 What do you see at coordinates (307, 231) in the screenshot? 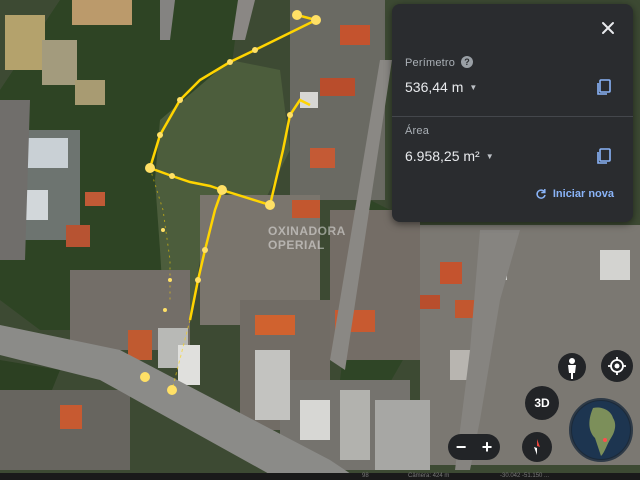
I see `watermark-line1: OXINADORA` at bounding box center [307, 231].